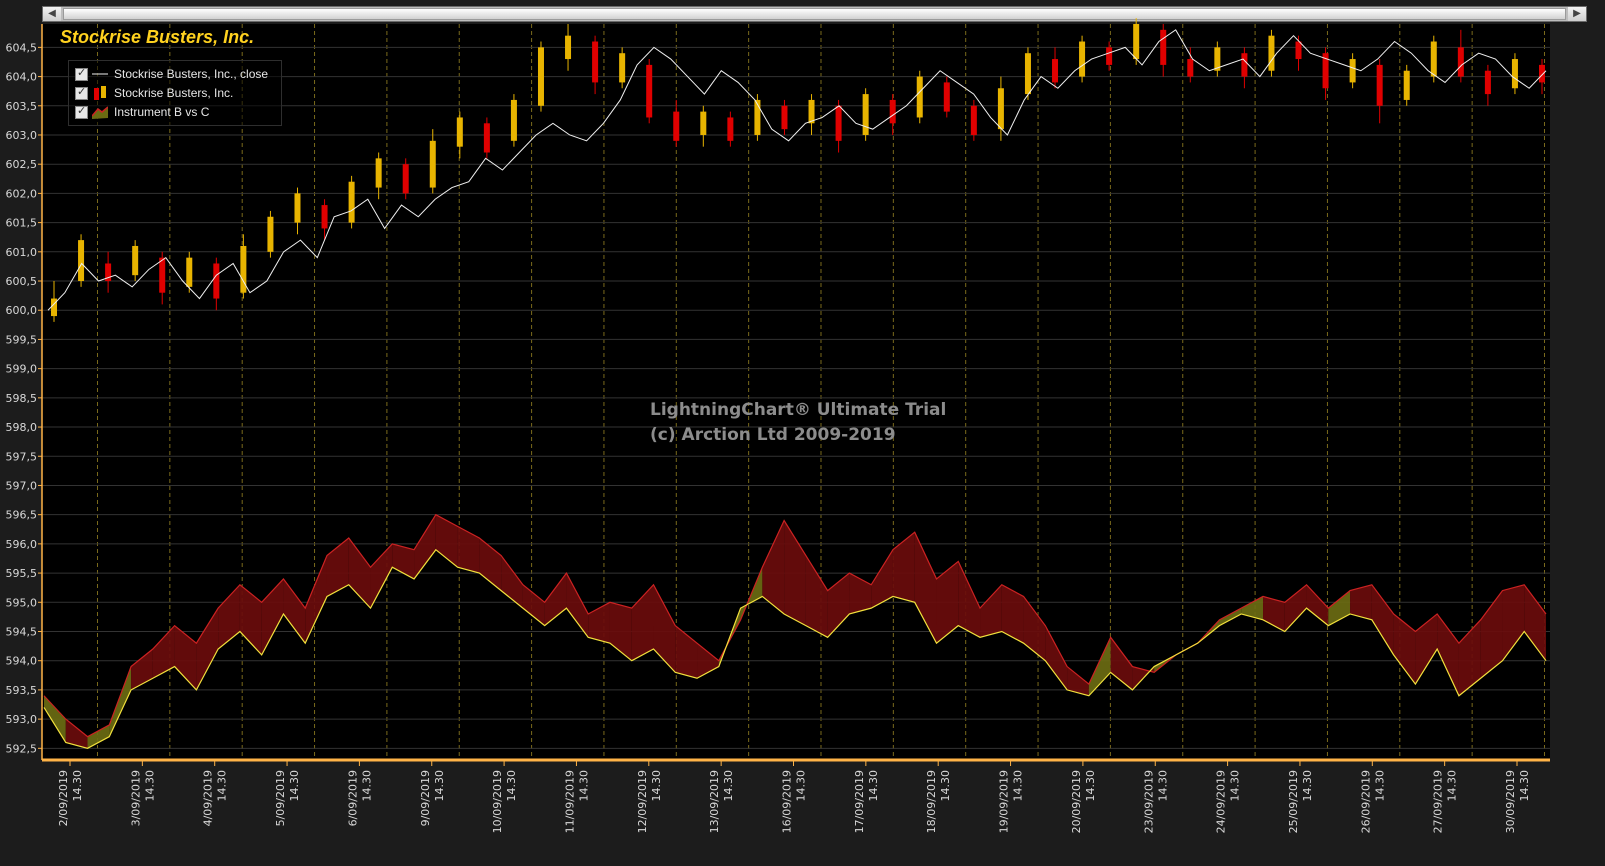  I want to click on x-tick-label-date: 13/09/2019, so click(714, 801).